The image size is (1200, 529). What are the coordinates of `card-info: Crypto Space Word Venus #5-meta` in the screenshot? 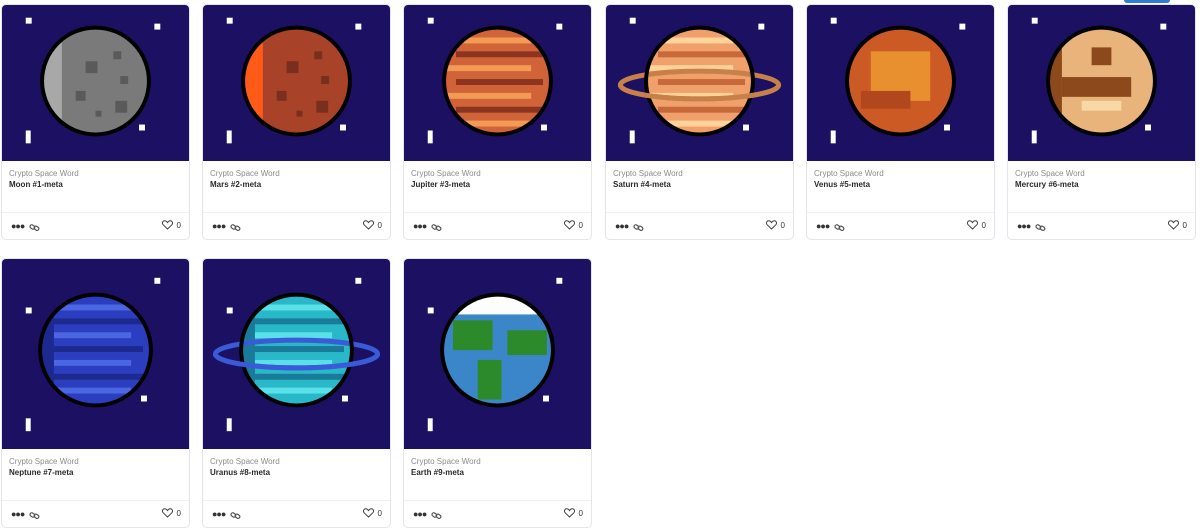 It's located at (900, 187).